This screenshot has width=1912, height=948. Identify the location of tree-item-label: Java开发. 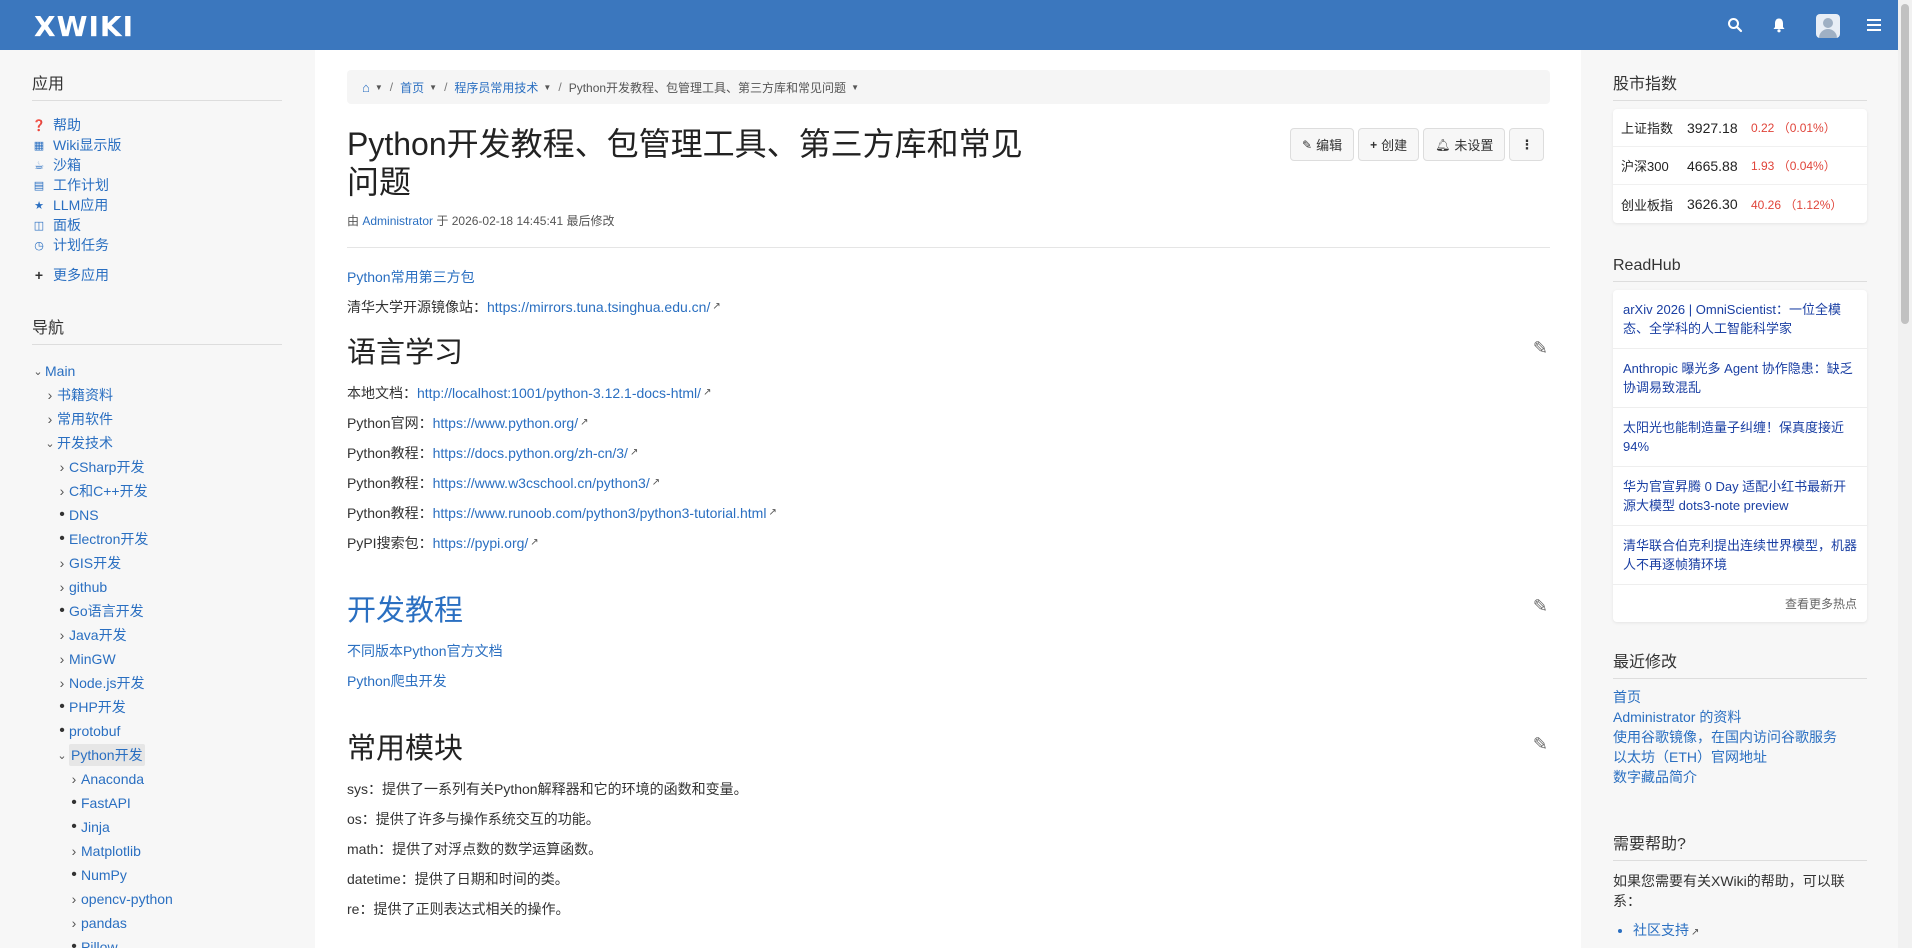
(98, 635).